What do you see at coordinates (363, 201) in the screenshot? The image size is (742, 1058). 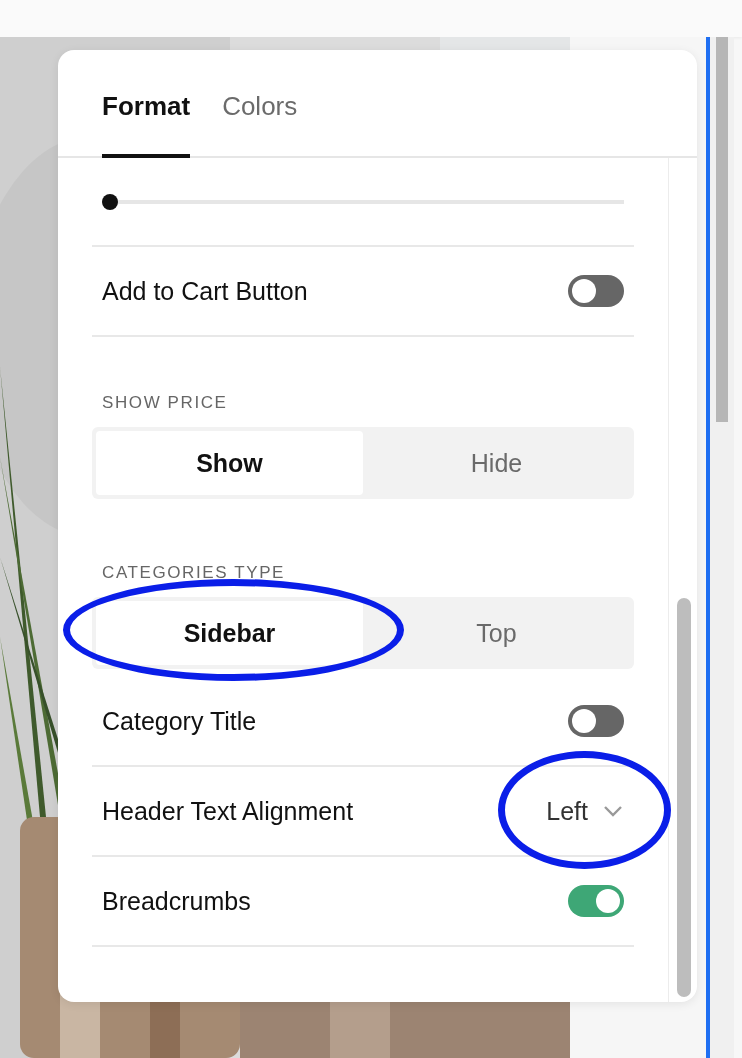 I see `slider` at bounding box center [363, 201].